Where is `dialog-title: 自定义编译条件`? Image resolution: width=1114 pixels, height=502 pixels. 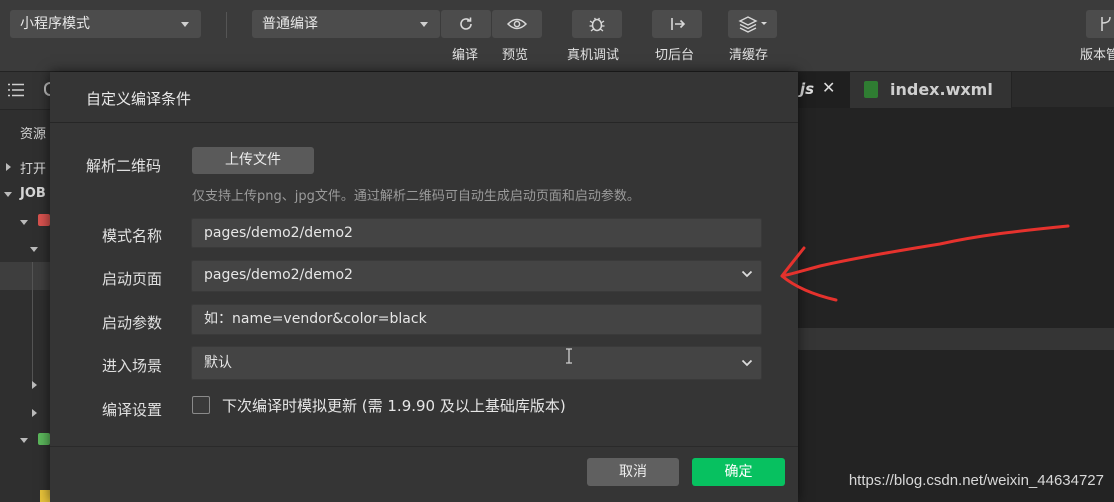 dialog-title: 自定义编译条件 is located at coordinates (139, 99).